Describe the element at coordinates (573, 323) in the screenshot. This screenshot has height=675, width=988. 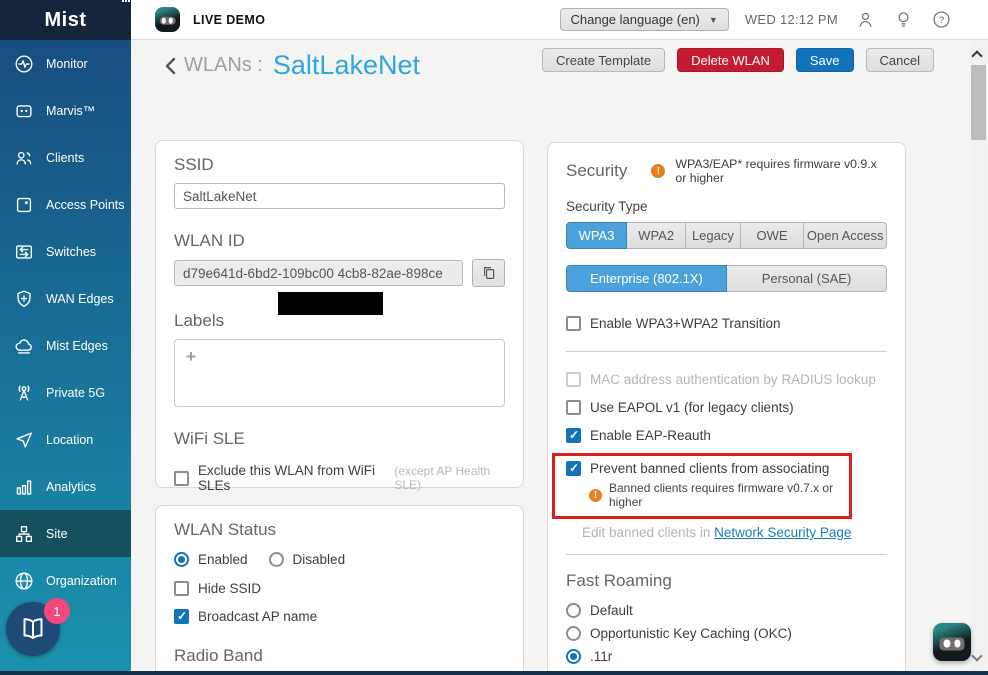
I see `wpa3-transition-checkbox` at that location.